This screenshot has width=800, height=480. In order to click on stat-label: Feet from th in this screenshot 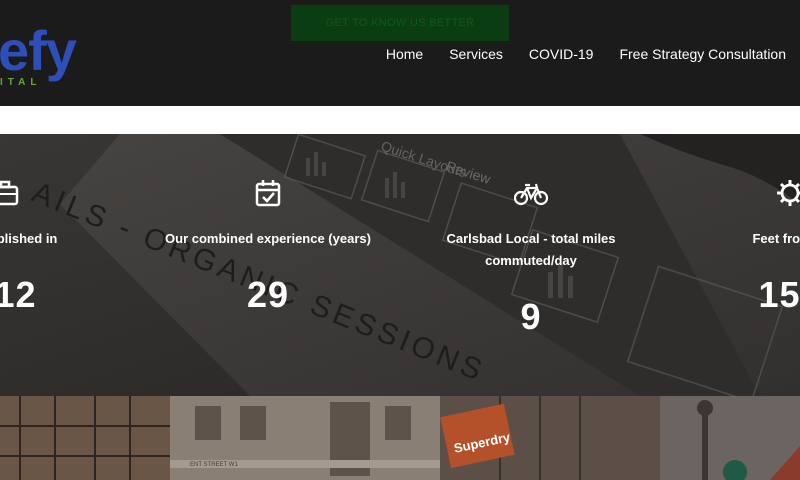, I will do `click(776, 238)`.